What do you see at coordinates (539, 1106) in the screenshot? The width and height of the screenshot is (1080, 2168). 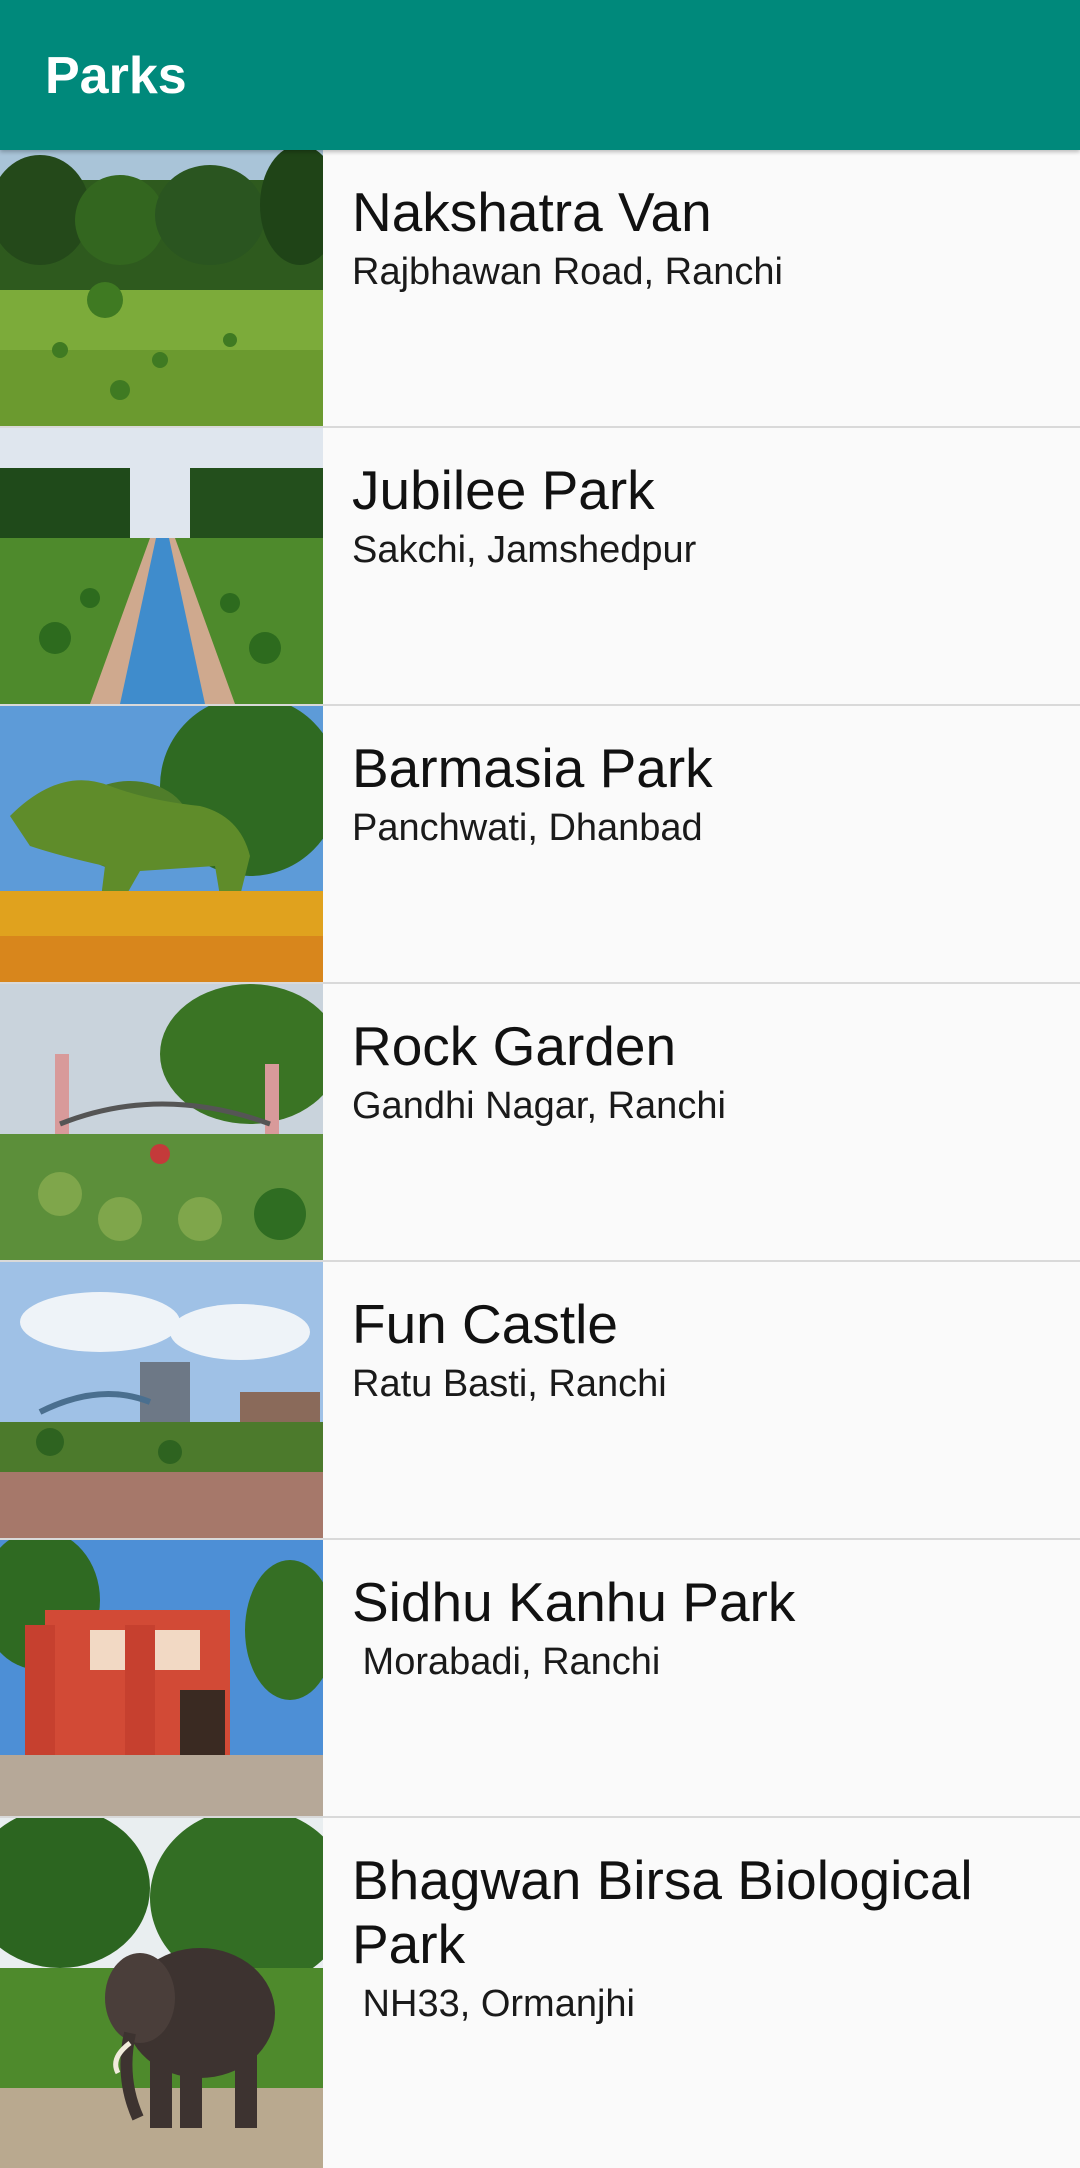 I see `park-location: Gandhi Nagar, Ranchi` at bounding box center [539, 1106].